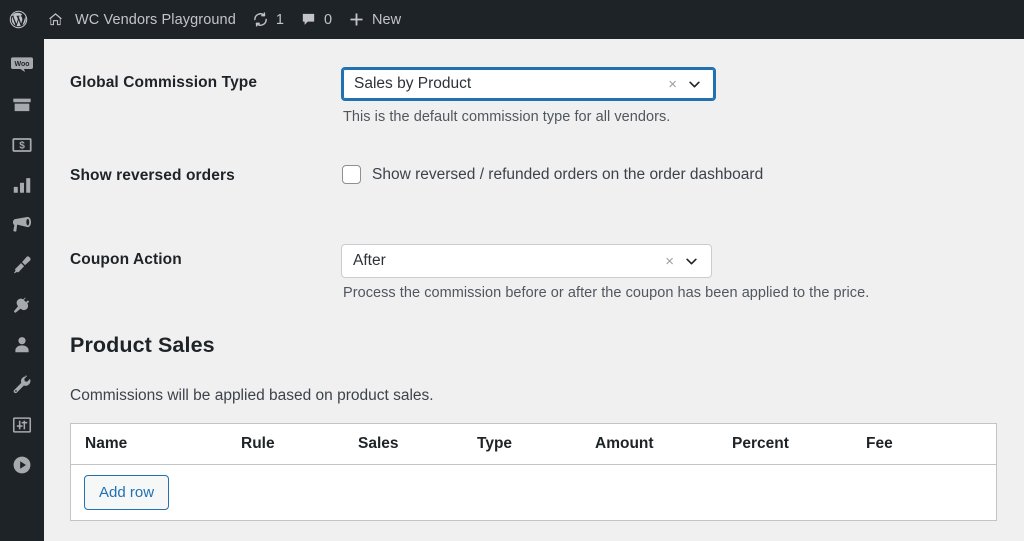  I want to click on sidebar-item-products, so click(22, 107).